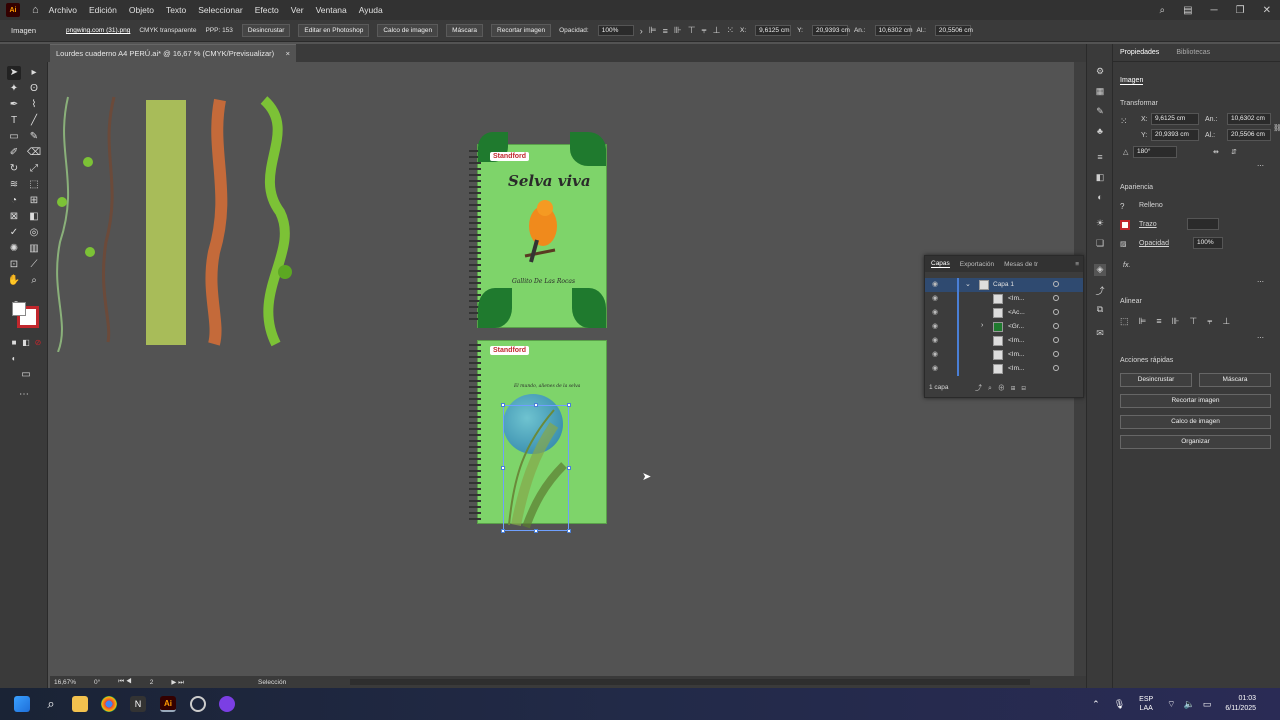 The height and width of the screenshot is (720, 1280). I want to click on shape-builder-icon: ◔, so click(14, 201).